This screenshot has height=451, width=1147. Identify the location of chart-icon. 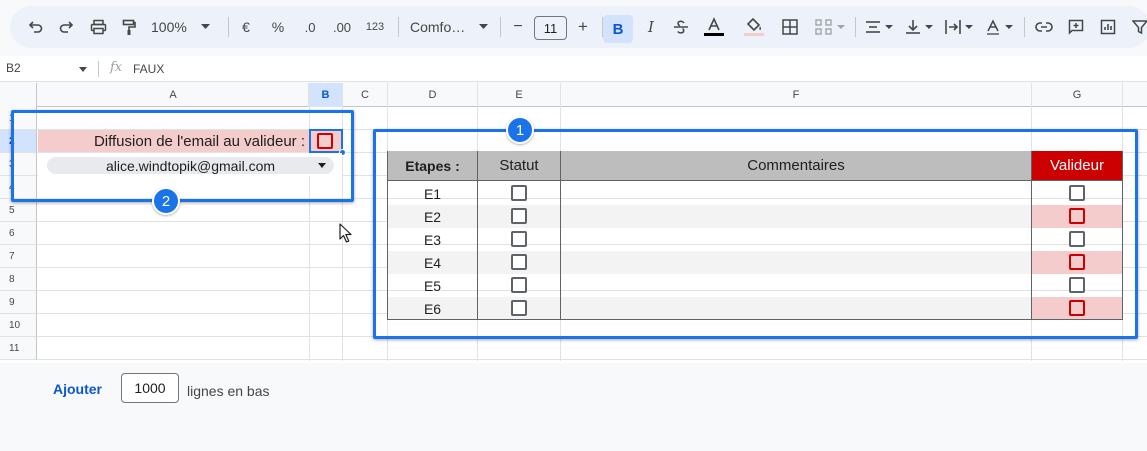
(1108, 27).